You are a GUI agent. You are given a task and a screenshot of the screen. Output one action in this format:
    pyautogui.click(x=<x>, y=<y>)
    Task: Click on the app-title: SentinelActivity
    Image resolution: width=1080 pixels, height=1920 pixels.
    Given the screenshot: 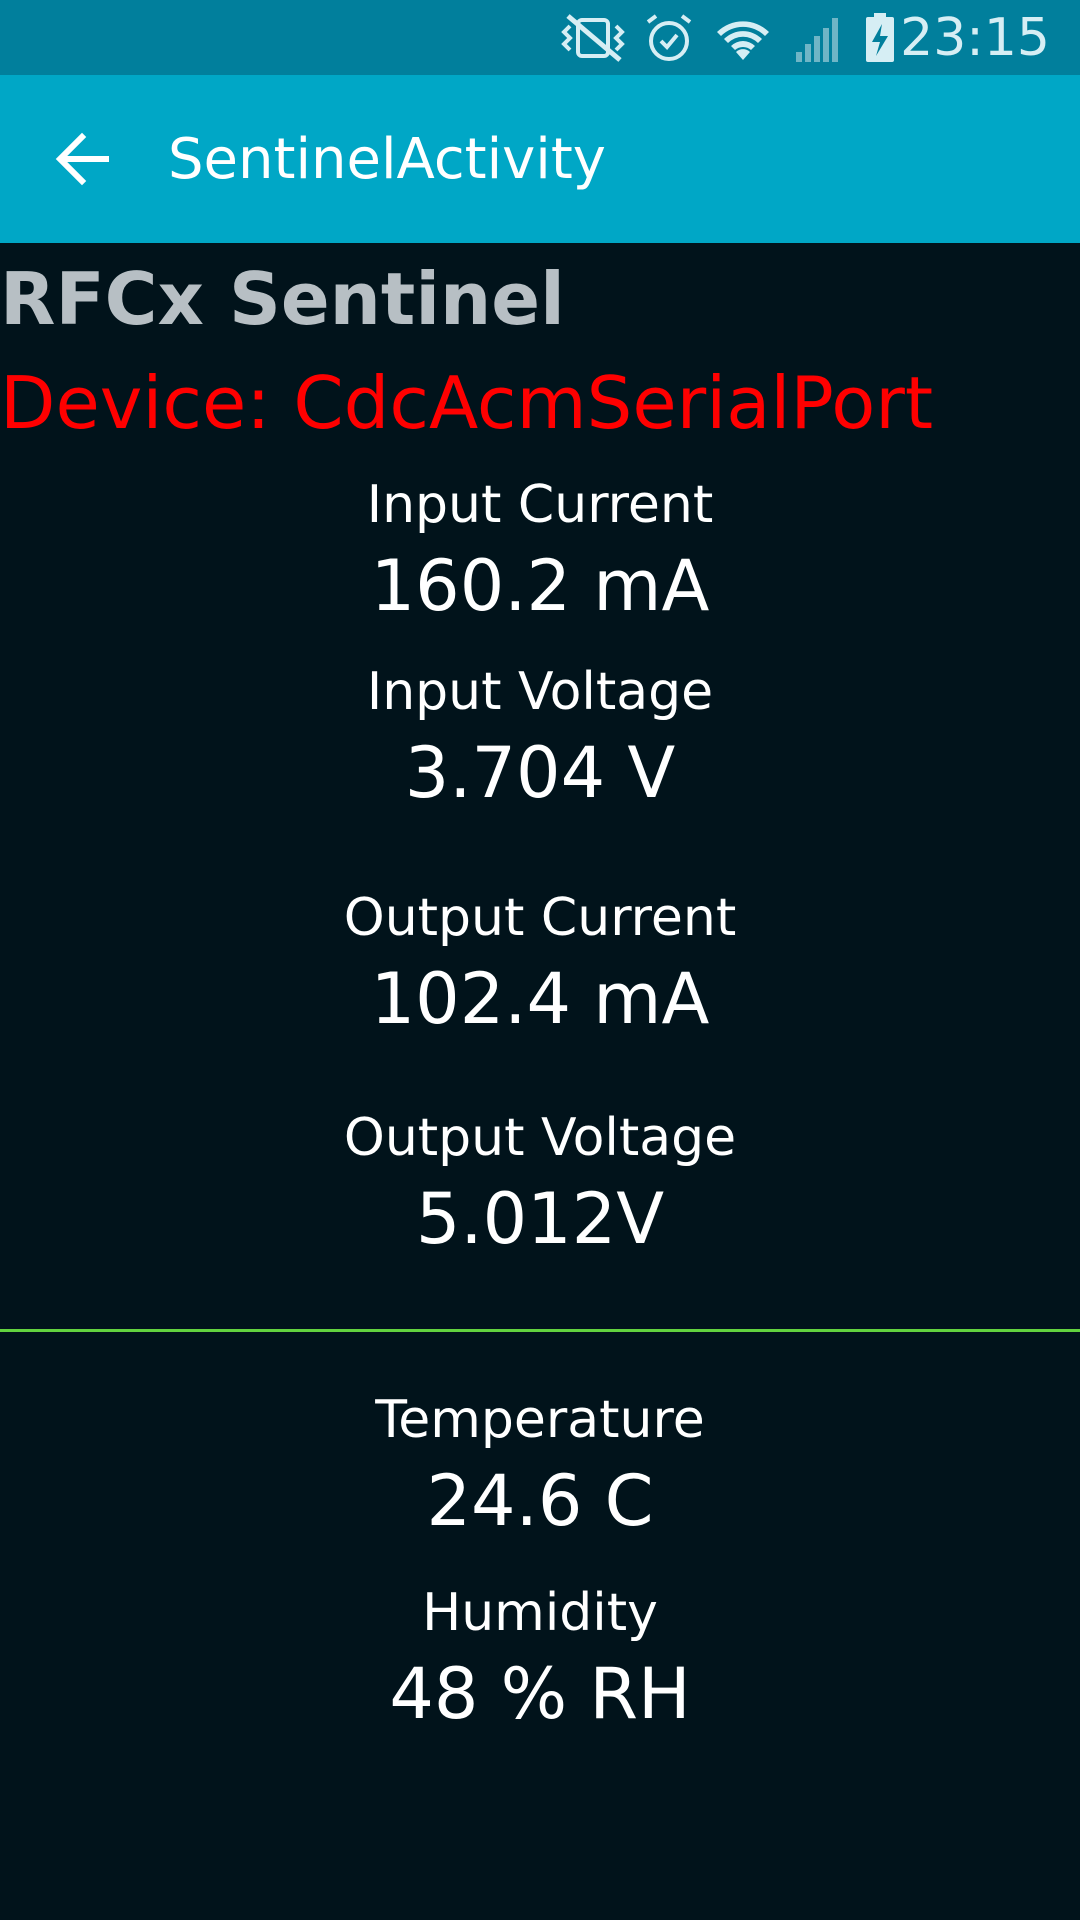 What is the action you would take?
    pyautogui.click(x=387, y=159)
    